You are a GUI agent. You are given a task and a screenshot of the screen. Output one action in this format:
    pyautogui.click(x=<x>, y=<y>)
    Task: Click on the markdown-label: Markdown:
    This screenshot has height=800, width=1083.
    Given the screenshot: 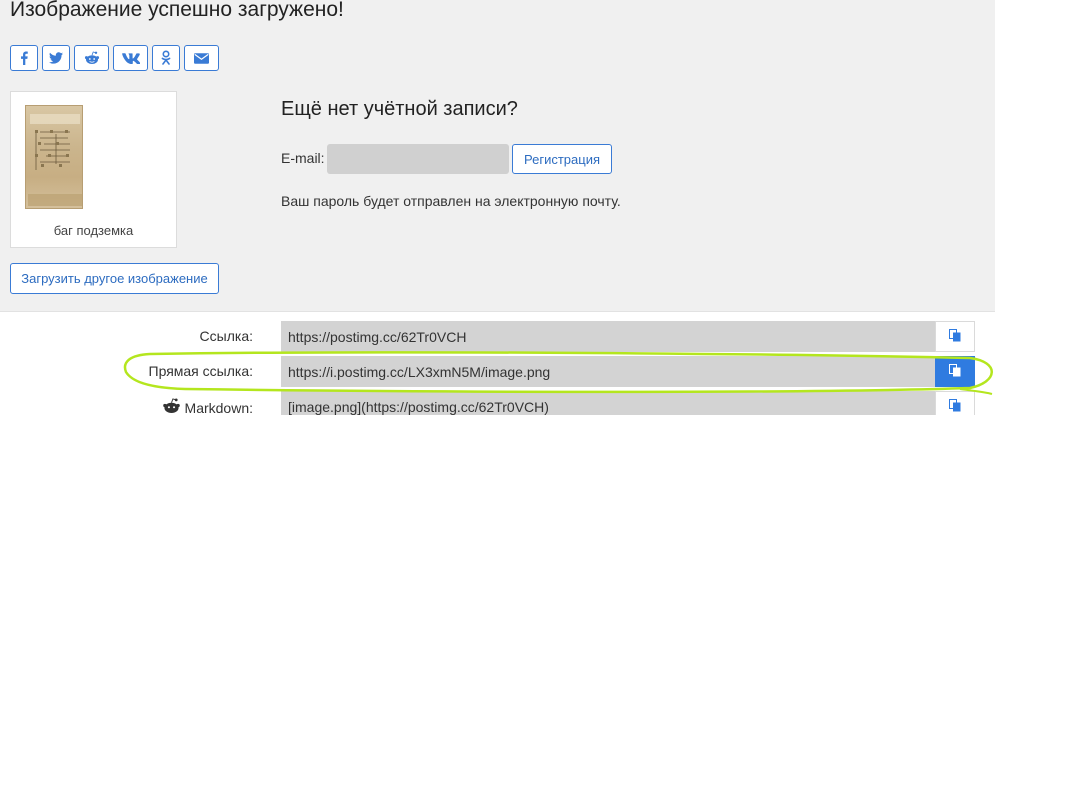 What is the action you would take?
    pyautogui.click(x=207, y=406)
    